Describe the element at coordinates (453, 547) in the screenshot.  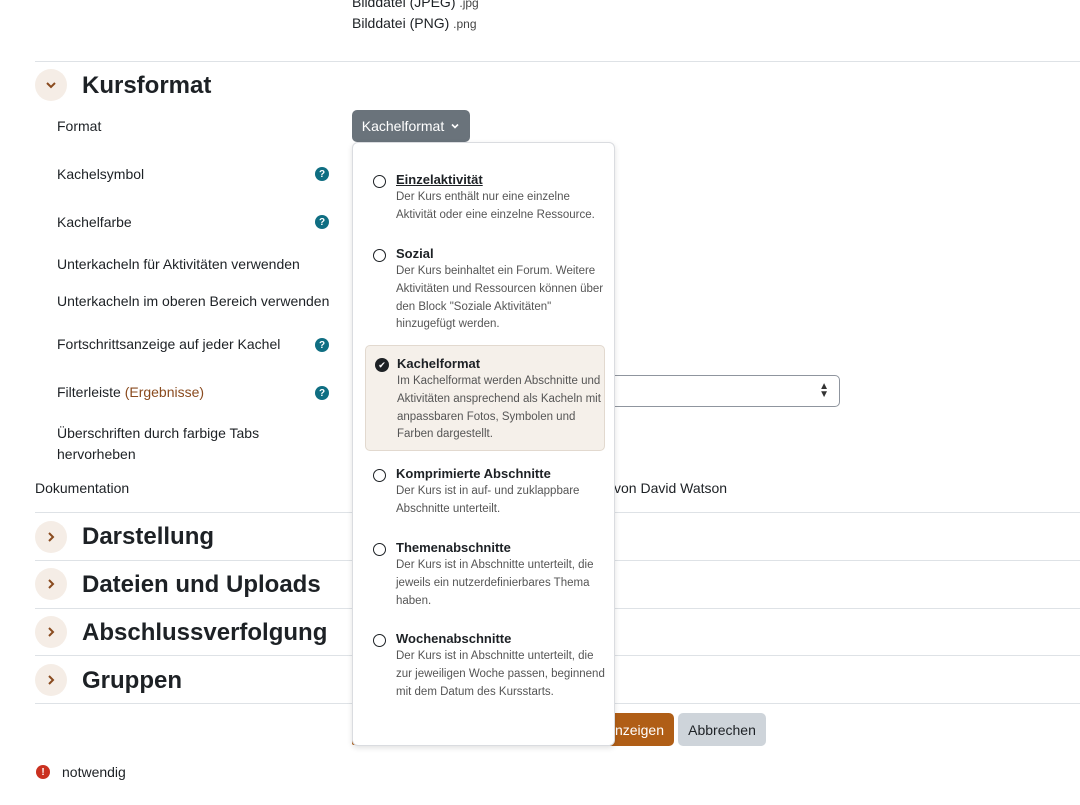
I see `option-title: Themenabschnitte` at that location.